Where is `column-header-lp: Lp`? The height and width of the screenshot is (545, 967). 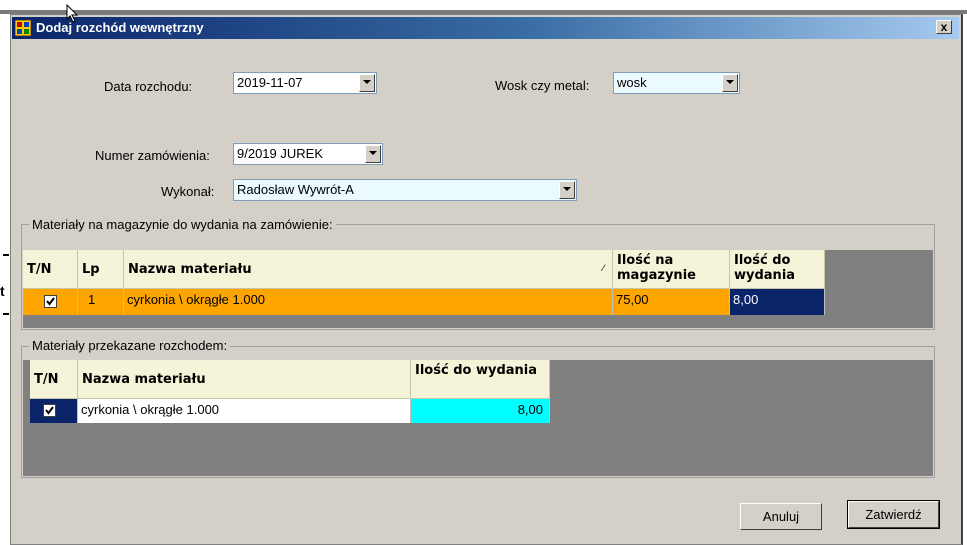 column-header-lp: Lp is located at coordinates (101, 269).